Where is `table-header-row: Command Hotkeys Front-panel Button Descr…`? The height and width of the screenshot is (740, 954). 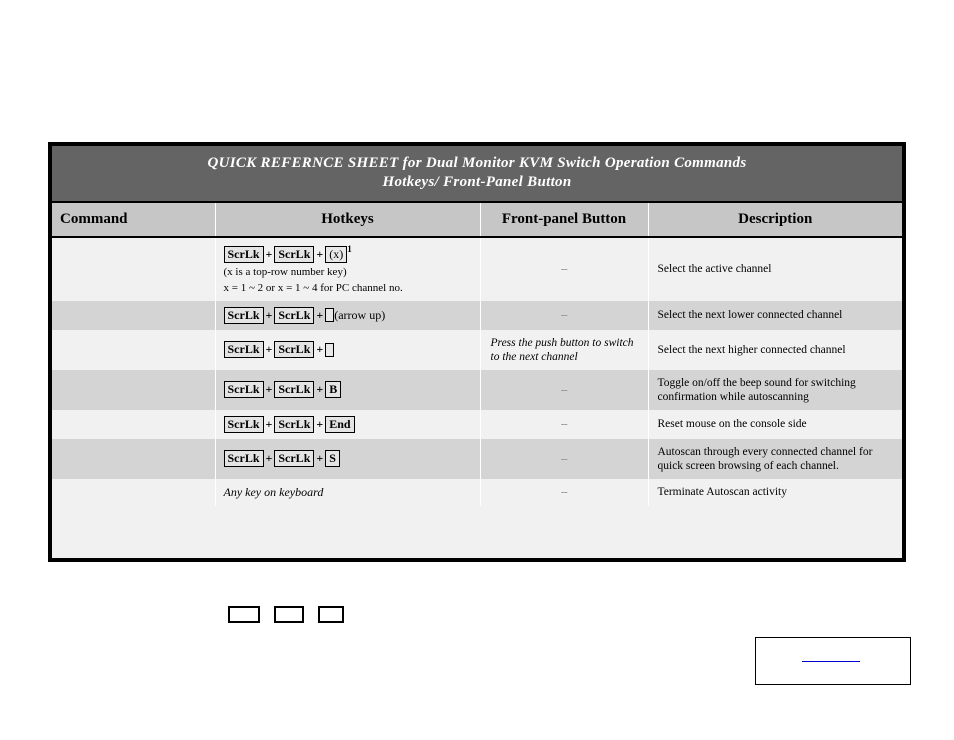
table-header-row: Command Hotkeys Front-panel Button Descr… is located at coordinates (477, 220).